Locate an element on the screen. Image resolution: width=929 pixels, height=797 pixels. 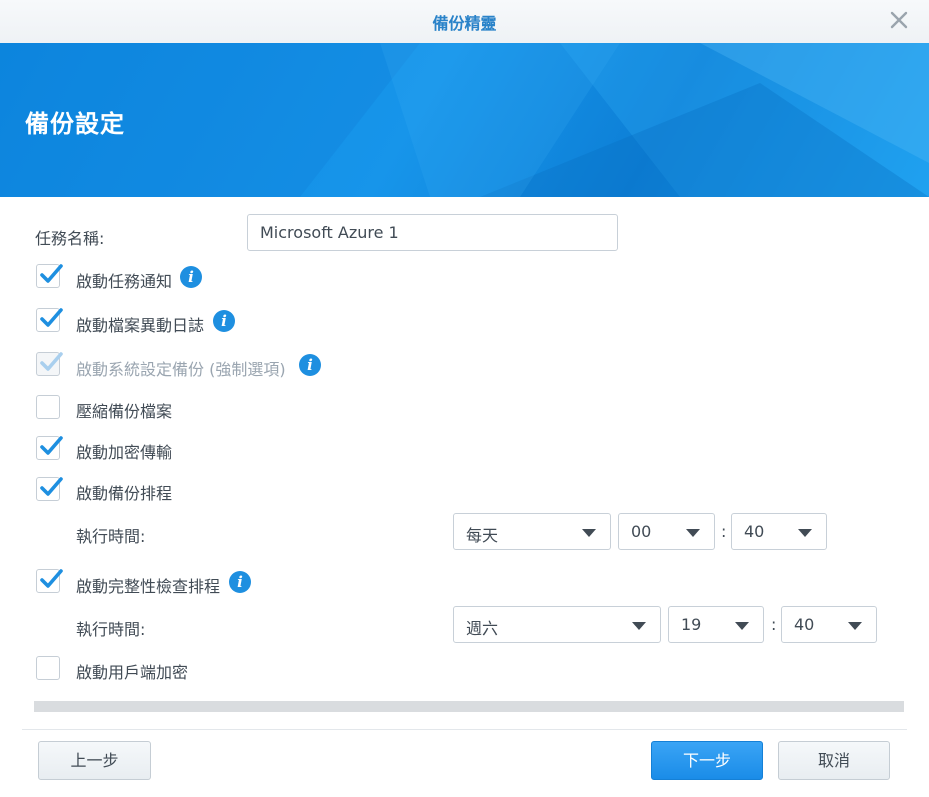
integrity-minute-value: 40 is located at coordinates (804, 624).